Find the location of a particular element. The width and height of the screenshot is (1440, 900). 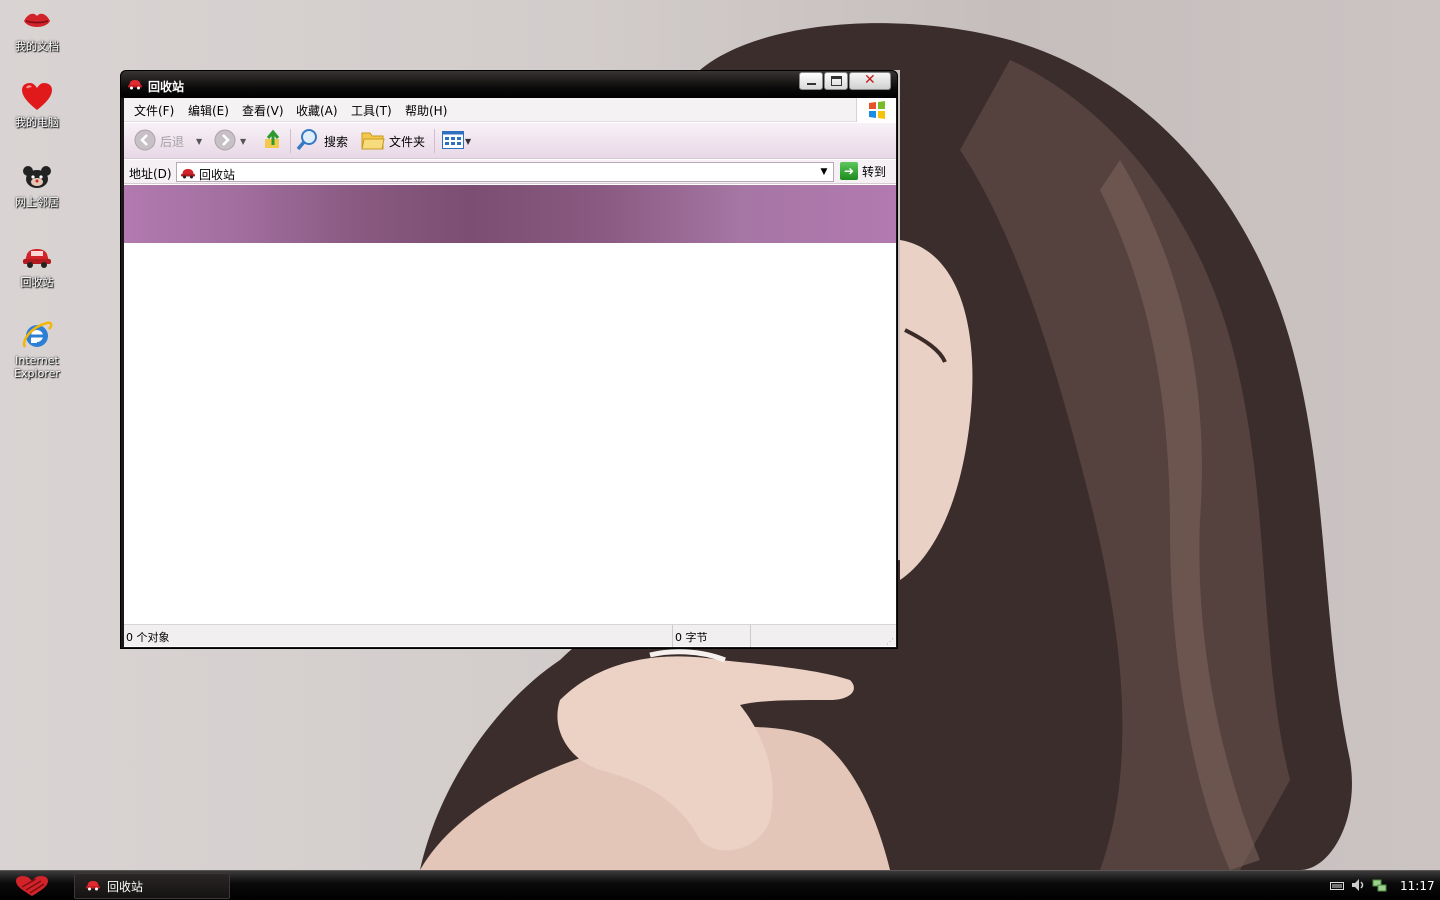

network-icon is located at coordinates (1380, 886).